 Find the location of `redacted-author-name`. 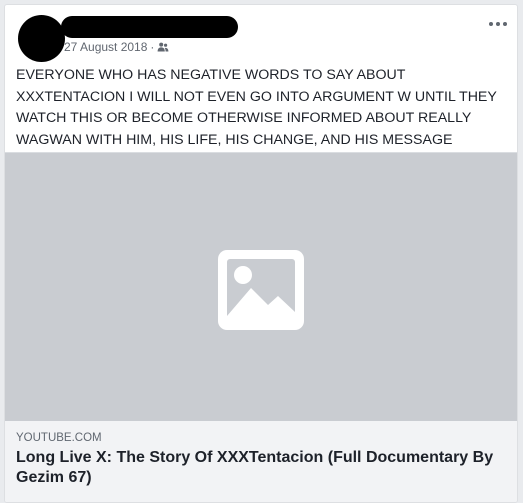

redacted-author-name is located at coordinates (149, 27).